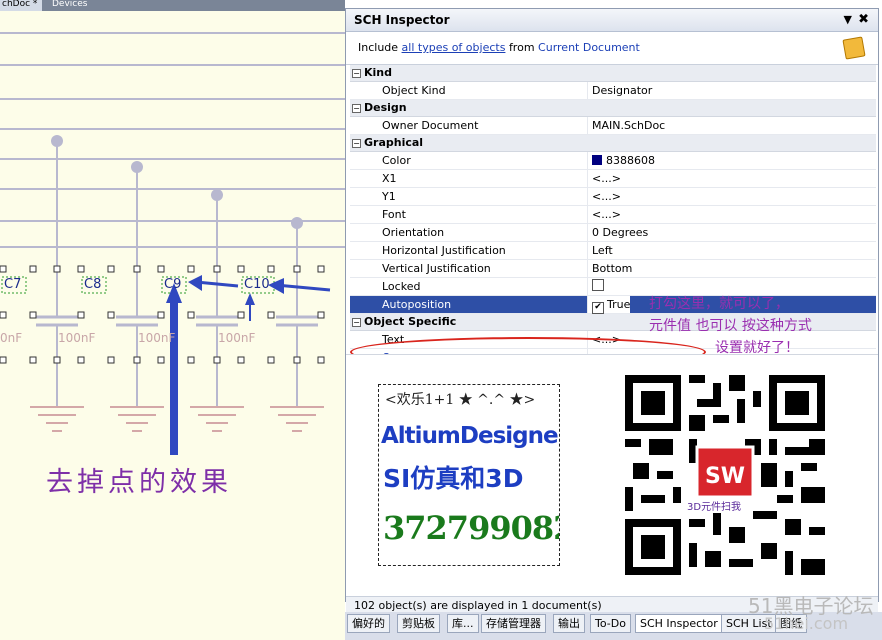 The height and width of the screenshot is (640, 882). What do you see at coordinates (172, 5) in the screenshot?
I see `document-tab-bar: chDoc * Devices` at bounding box center [172, 5].